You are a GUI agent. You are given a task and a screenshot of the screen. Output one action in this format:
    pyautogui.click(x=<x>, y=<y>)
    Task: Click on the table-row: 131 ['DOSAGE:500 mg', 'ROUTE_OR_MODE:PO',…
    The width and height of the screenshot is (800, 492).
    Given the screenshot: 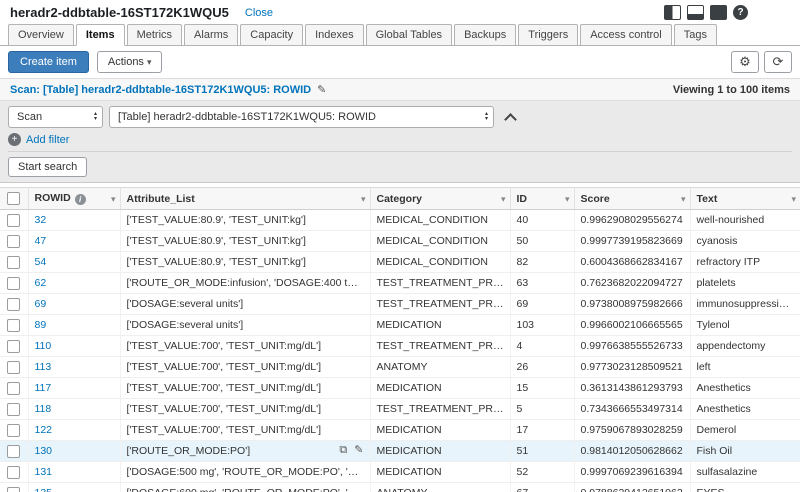 What is the action you would take?
    pyautogui.click(x=400, y=472)
    